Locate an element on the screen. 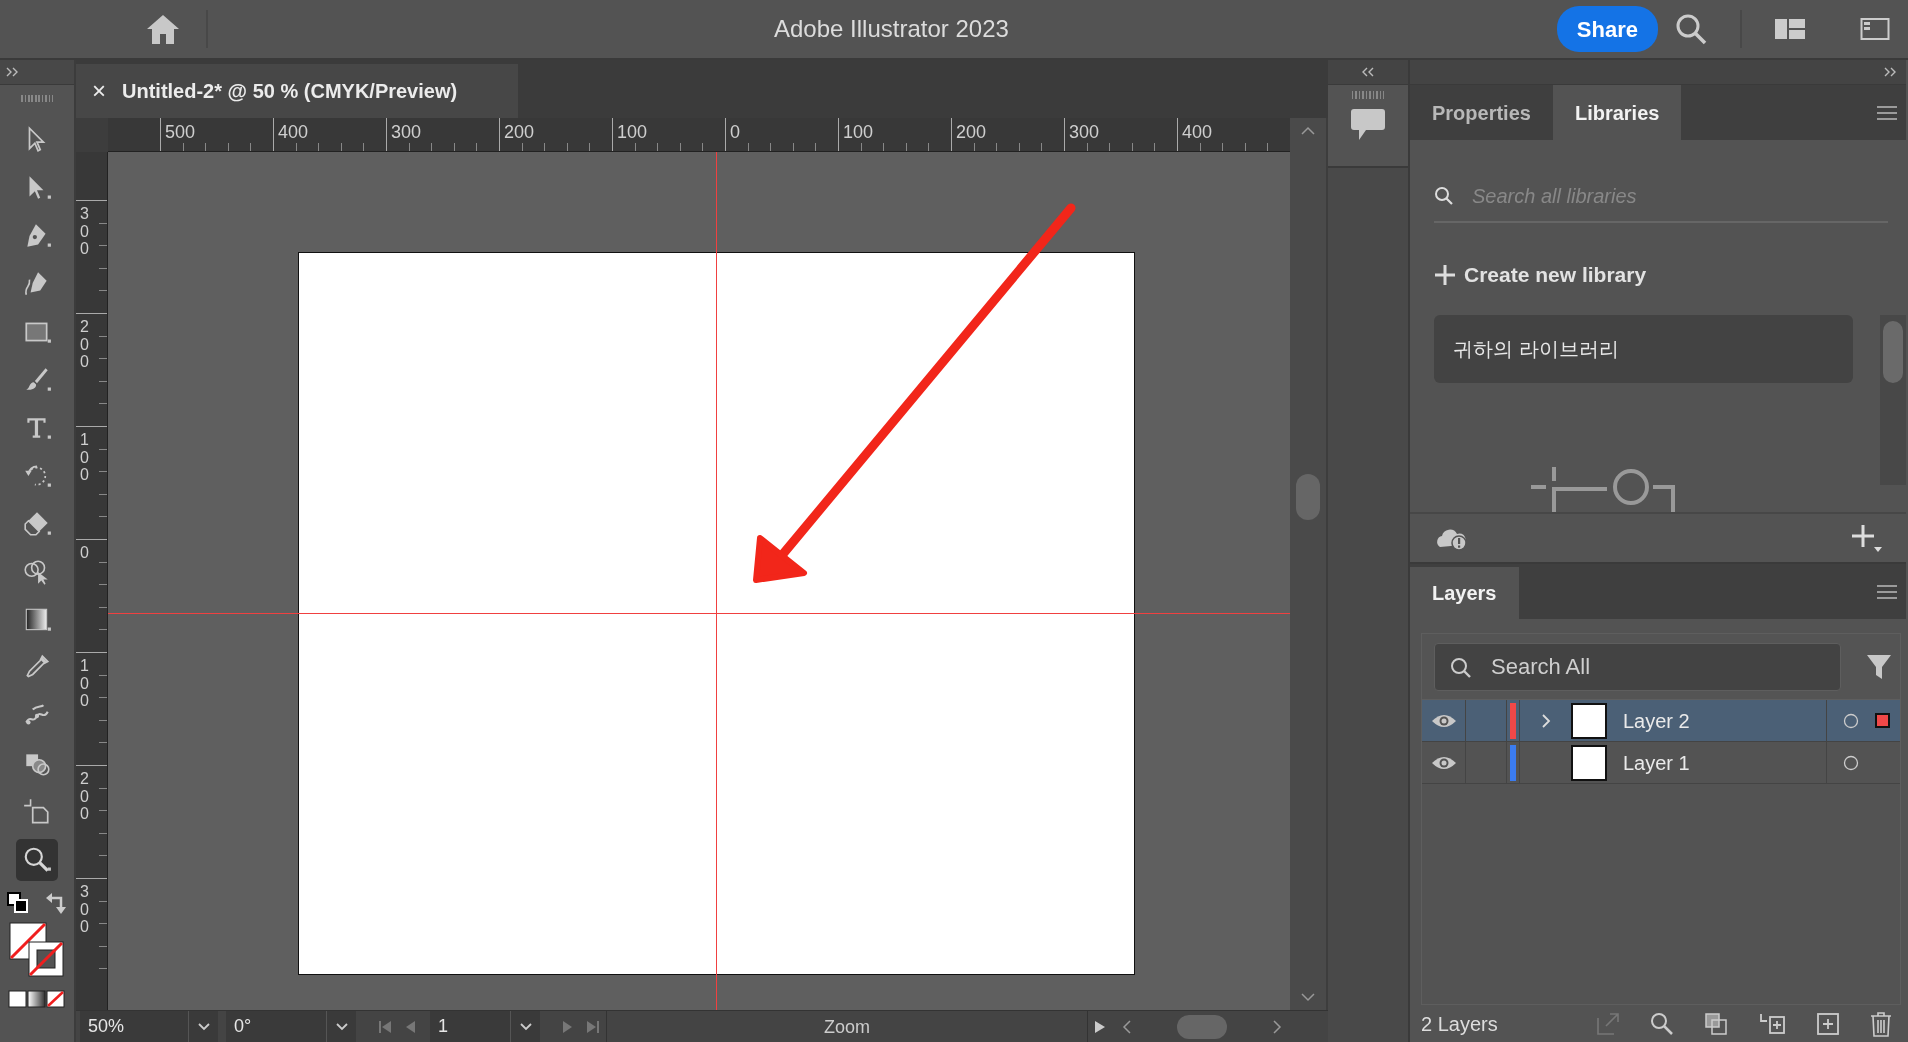 The height and width of the screenshot is (1042, 1908). layer-count: 2 Layers is located at coordinates (1459, 1024).